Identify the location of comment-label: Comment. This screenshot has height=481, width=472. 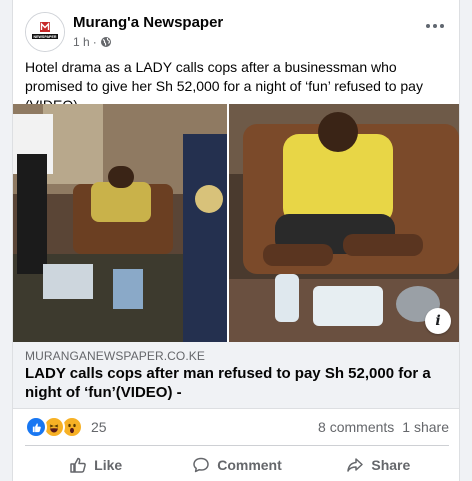
(249, 465).